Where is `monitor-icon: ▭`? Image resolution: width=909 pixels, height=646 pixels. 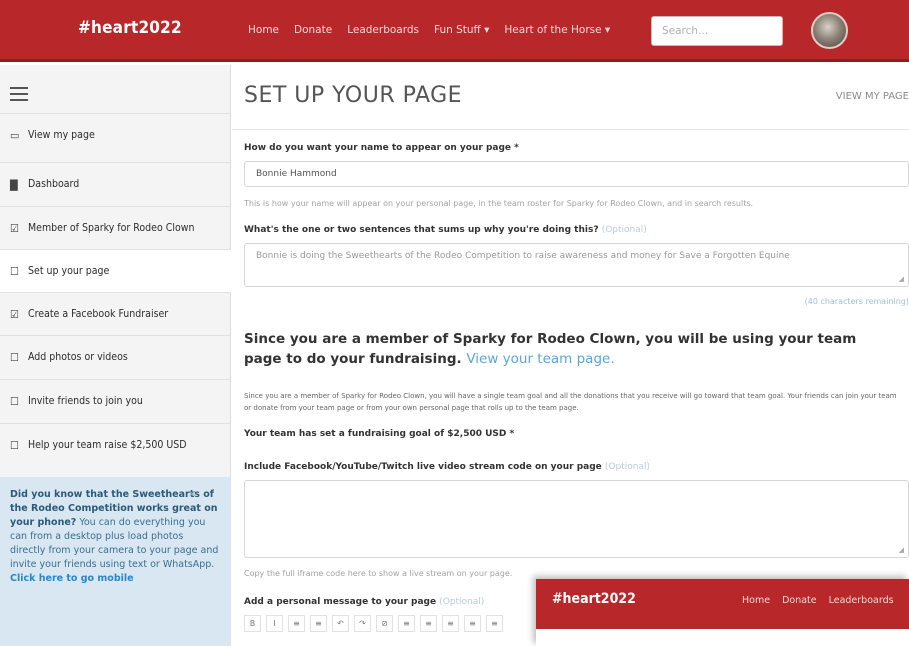 monitor-icon: ▭ is located at coordinates (15, 135).